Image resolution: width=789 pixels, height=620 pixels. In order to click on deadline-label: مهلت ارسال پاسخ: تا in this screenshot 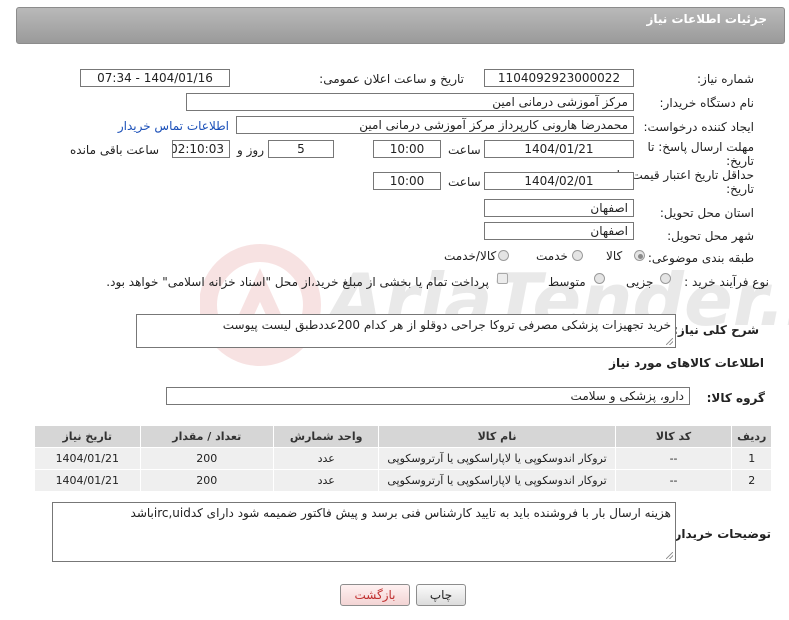, I will do `click(700, 147)`.